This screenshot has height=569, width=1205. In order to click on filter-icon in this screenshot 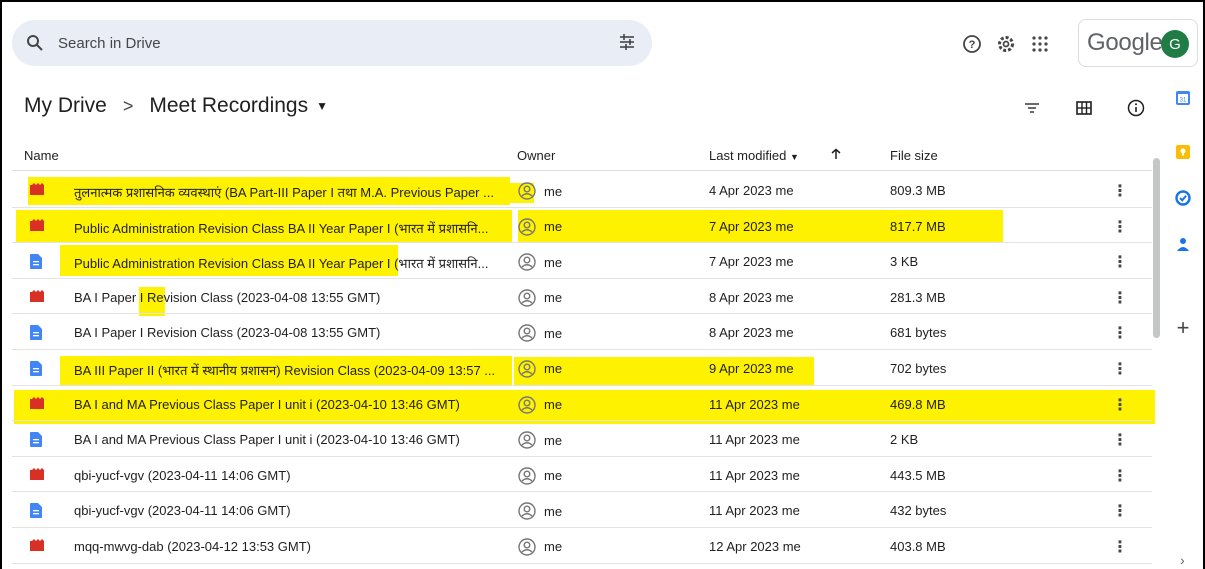, I will do `click(1032, 108)`.